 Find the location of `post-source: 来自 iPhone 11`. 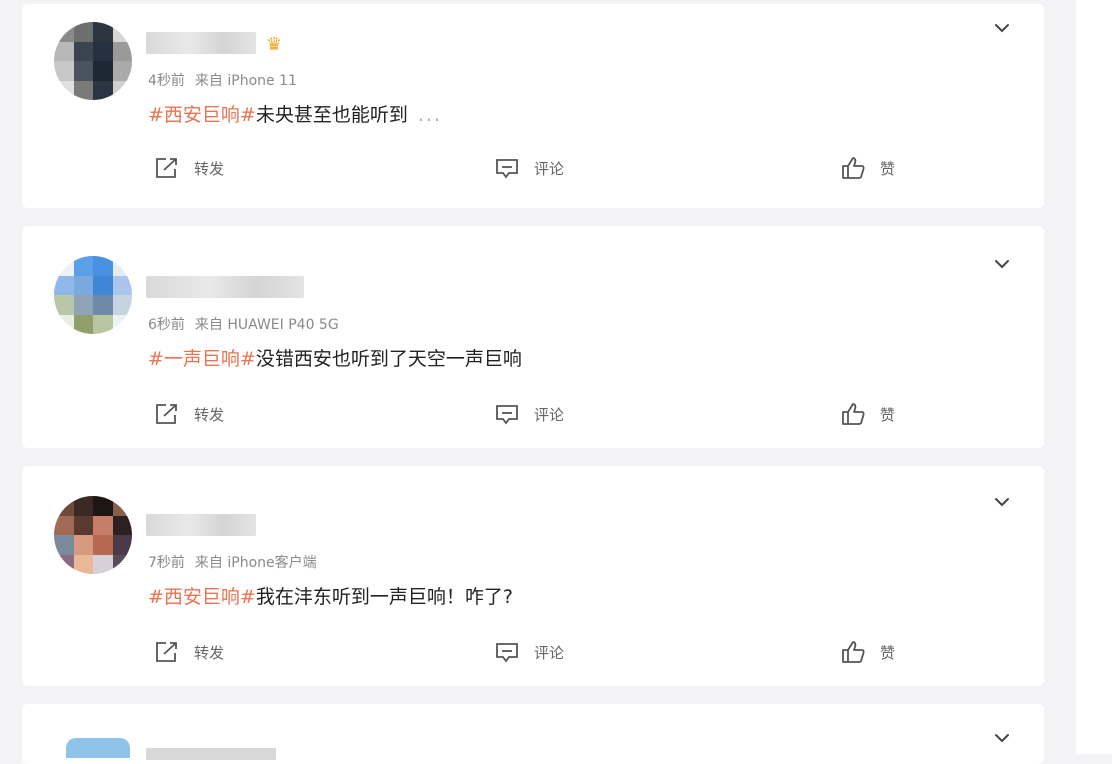

post-source: 来自 iPhone 11 is located at coordinates (245, 81).